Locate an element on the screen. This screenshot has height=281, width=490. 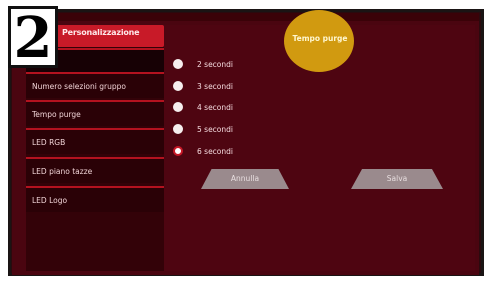
sidebar-header-label: Personalizzazione is located at coordinates (101, 32).